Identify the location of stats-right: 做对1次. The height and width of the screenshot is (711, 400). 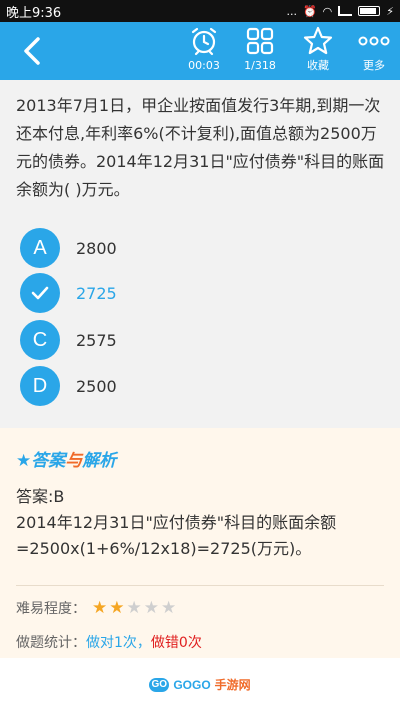
(111, 643).